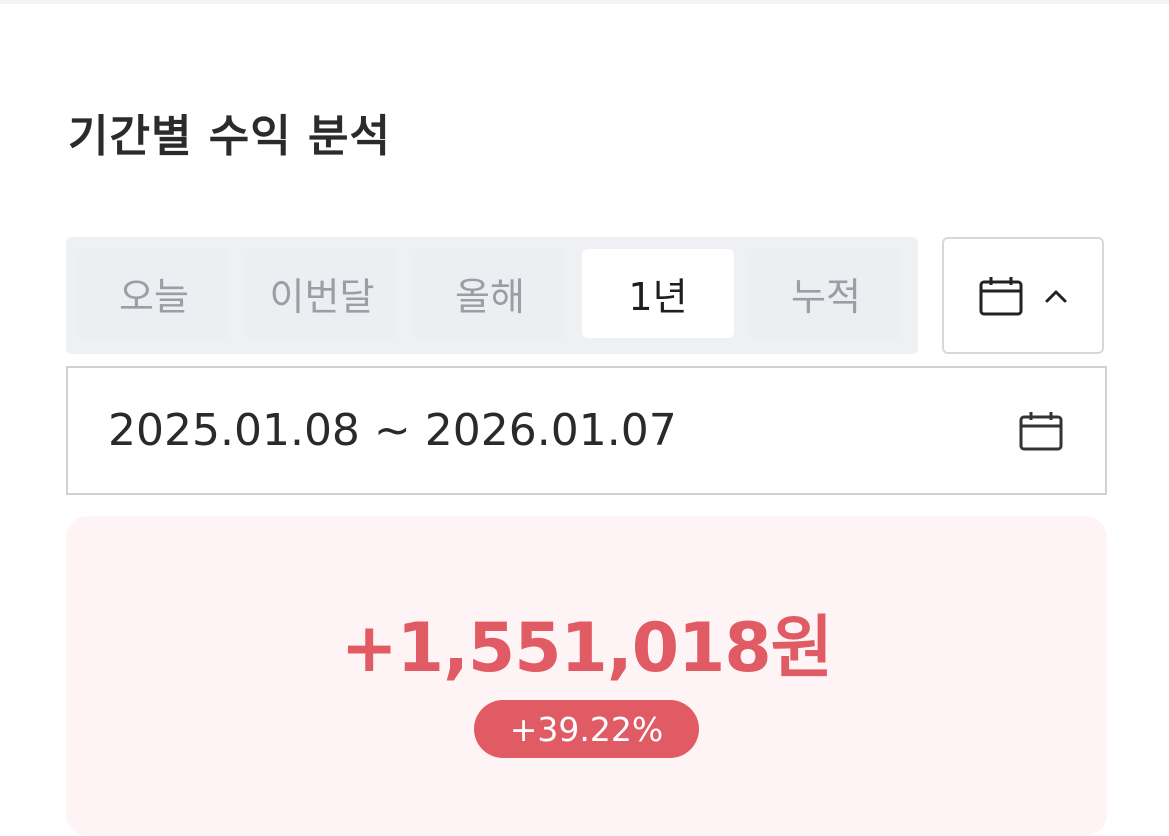 The height and width of the screenshot is (836, 1169). Describe the element at coordinates (584, 2) in the screenshot. I see `top-divider` at that location.